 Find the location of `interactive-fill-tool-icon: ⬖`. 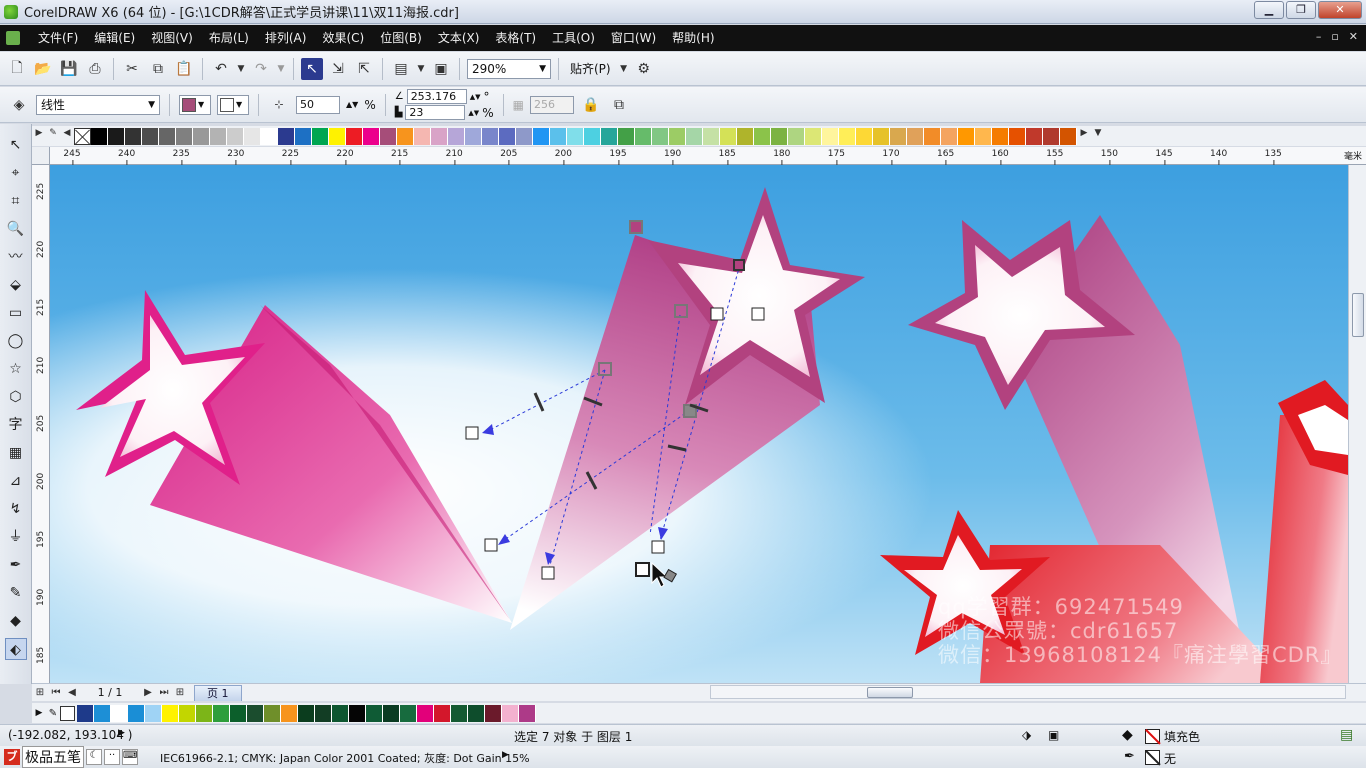

interactive-fill-tool-icon: ⬖ is located at coordinates (15, 649).